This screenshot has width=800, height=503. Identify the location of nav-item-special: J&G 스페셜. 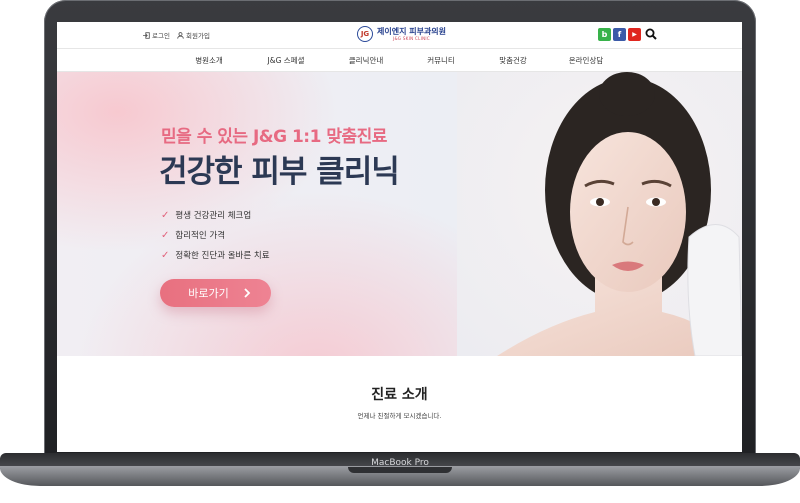
(286, 60).